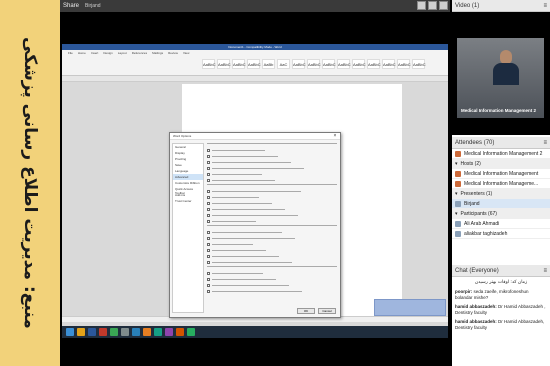  I want to click on ribbon-tab: Insert, so click(95, 53).